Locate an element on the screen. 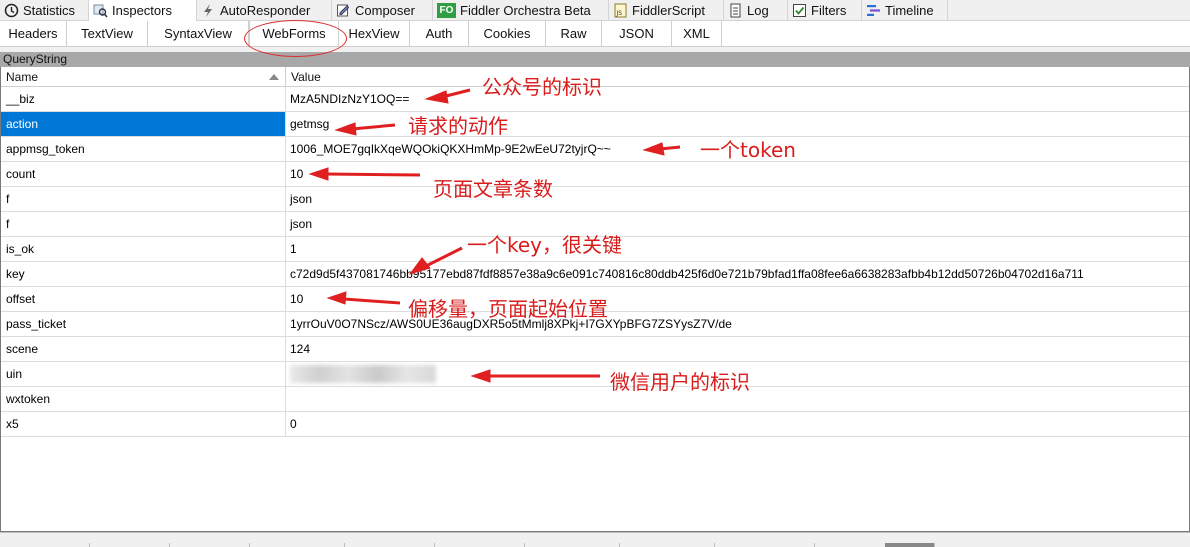 The width and height of the screenshot is (1190, 547). subtab-label: HexView is located at coordinates (374, 33).